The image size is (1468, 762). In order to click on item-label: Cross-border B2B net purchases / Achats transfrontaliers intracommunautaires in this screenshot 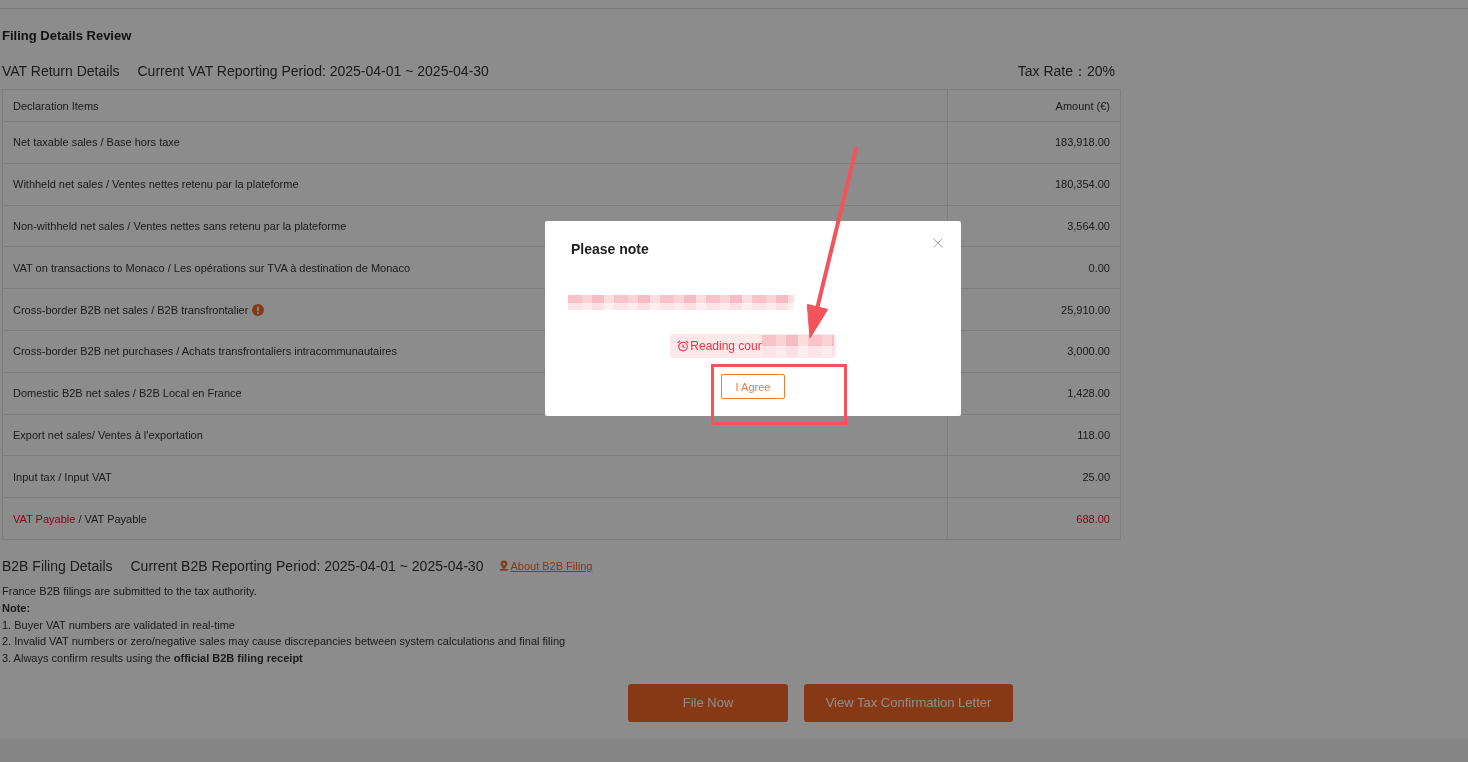, I will do `click(205, 351)`.